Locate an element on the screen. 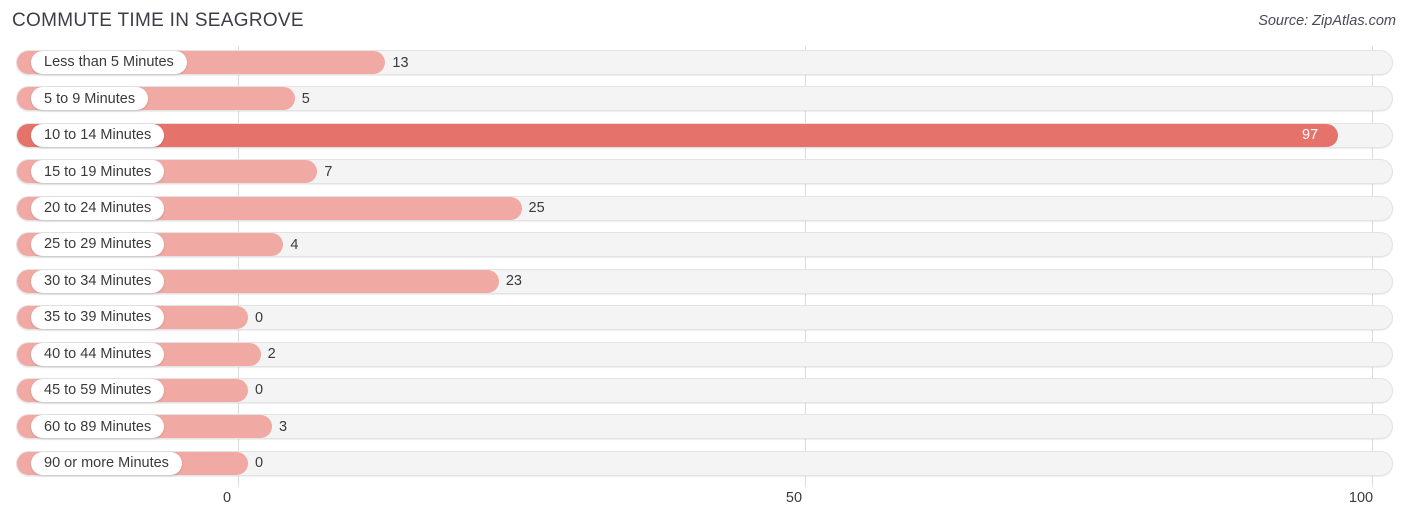 The width and height of the screenshot is (1406, 523). bar-row: 10 to 14 Minutes 97 is located at coordinates (703, 137).